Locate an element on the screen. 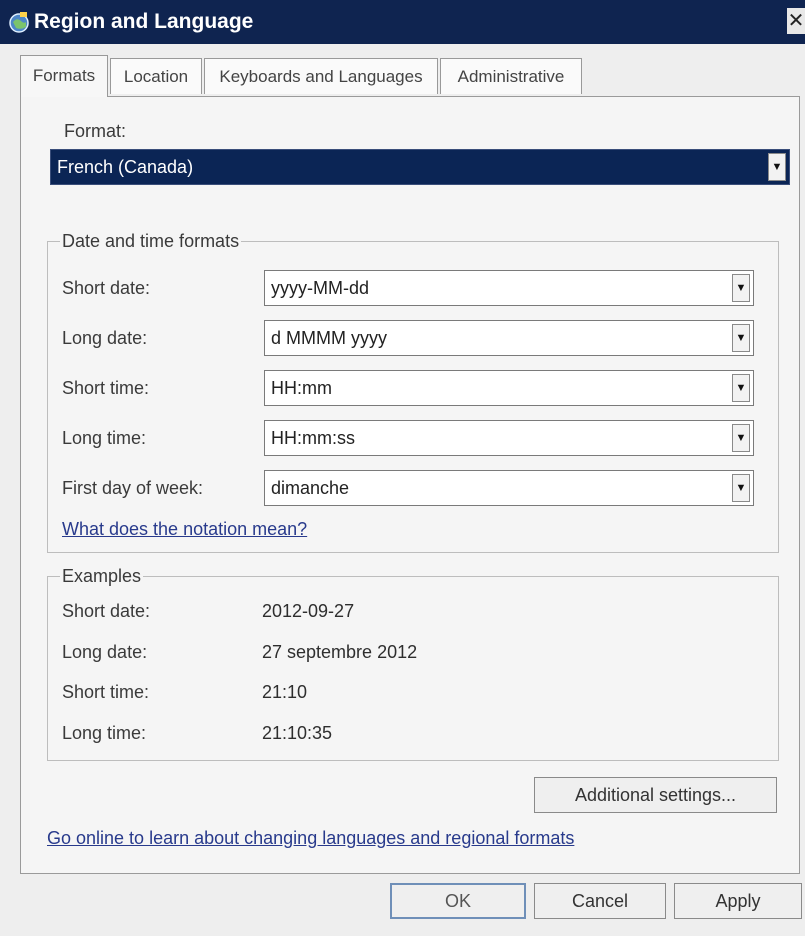 This screenshot has width=805, height=936. notation-help-link: What does the notation mean? is located at coordinates (184, 529).